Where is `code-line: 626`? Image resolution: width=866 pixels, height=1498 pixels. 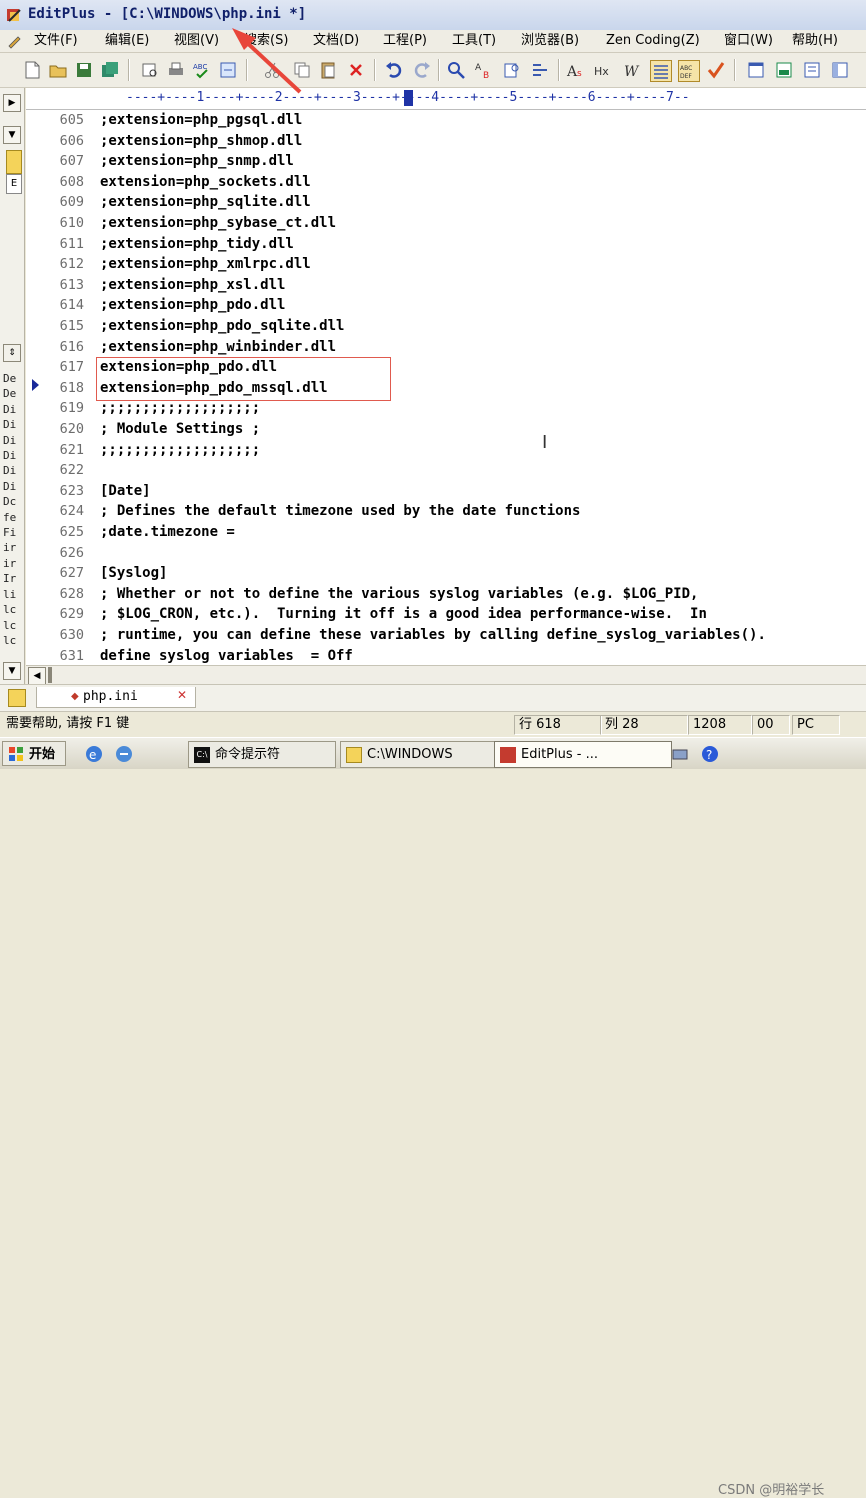
code-line: 626 is located at coordinates (446, 553).